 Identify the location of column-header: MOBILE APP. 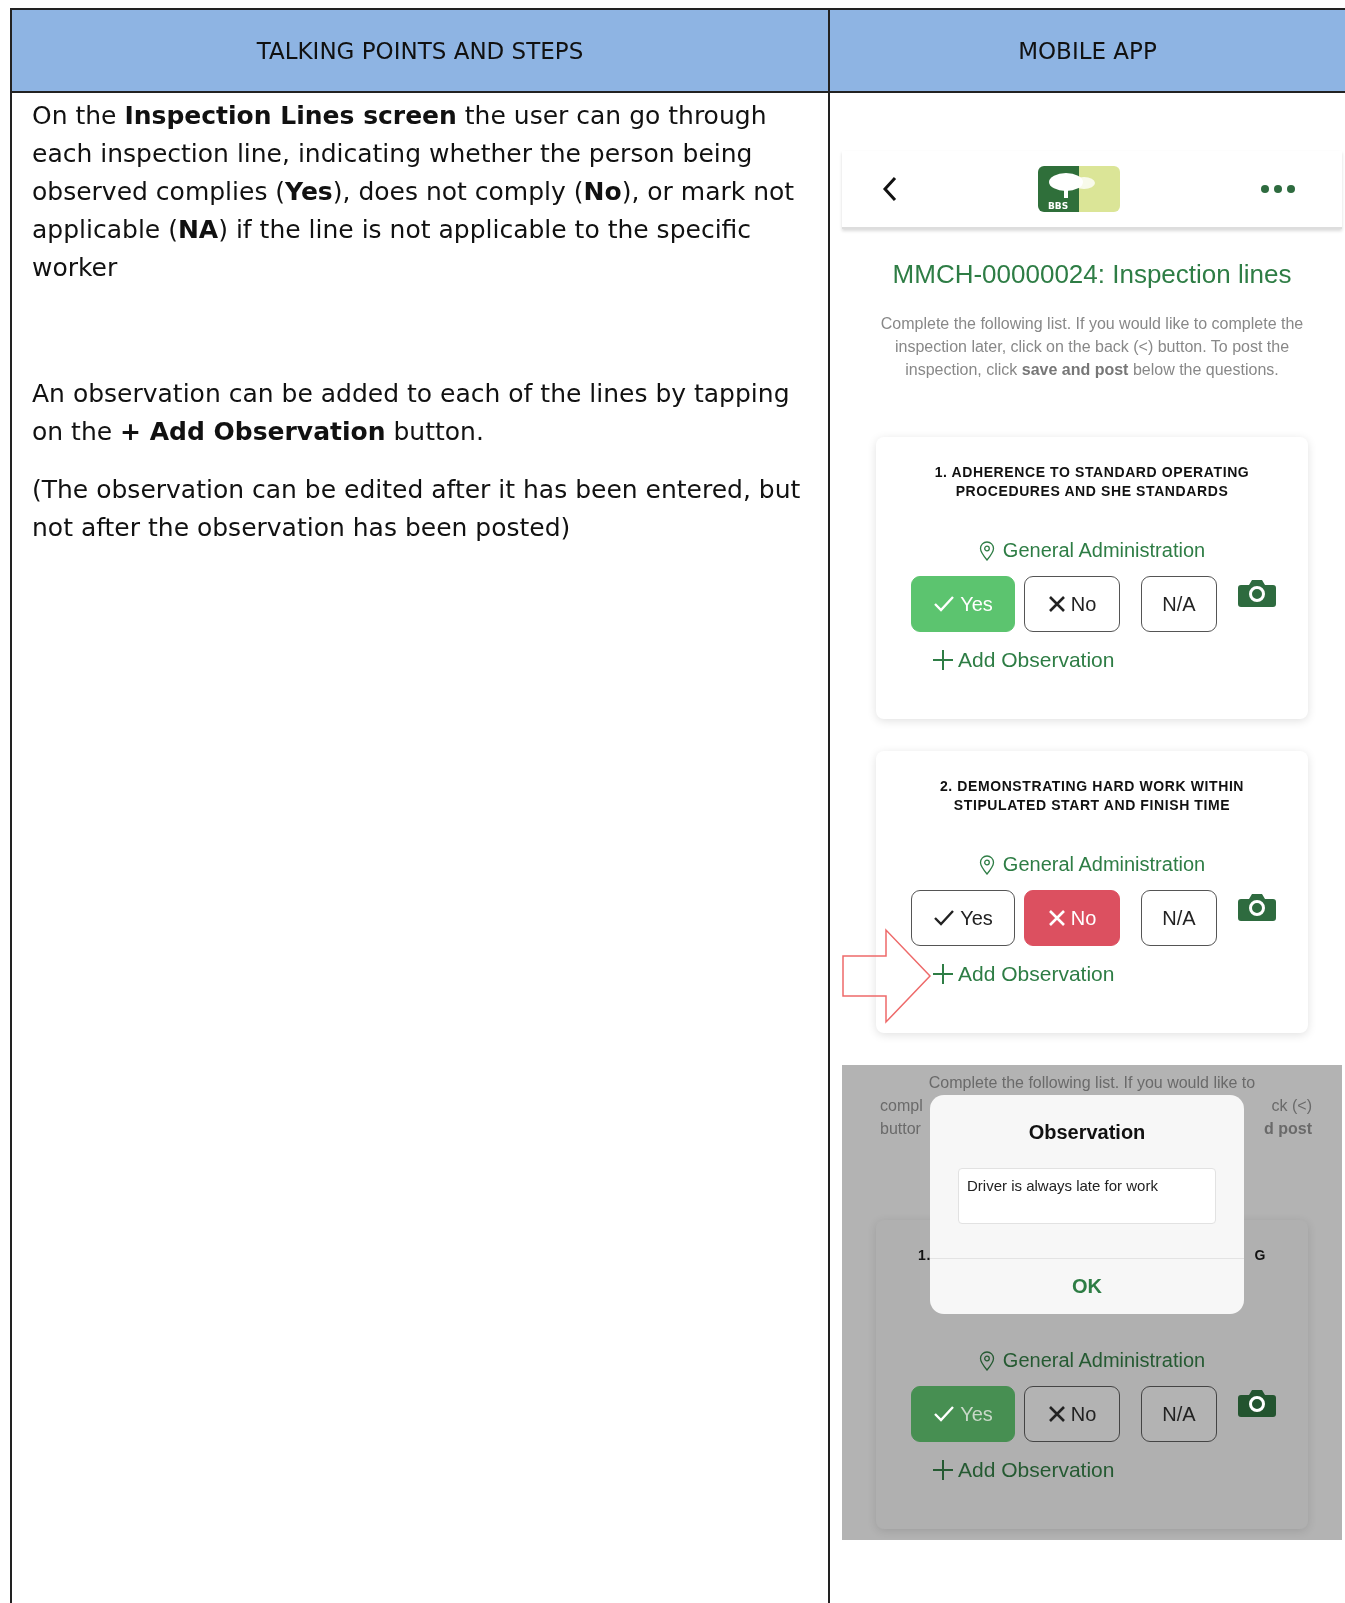
(1087, 50).